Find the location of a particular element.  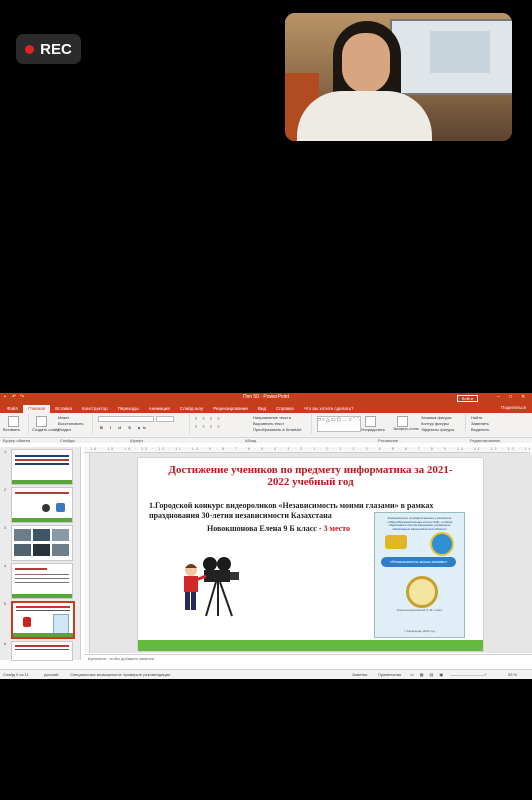

state-emblem-icon is located at coordinates (442, 544).